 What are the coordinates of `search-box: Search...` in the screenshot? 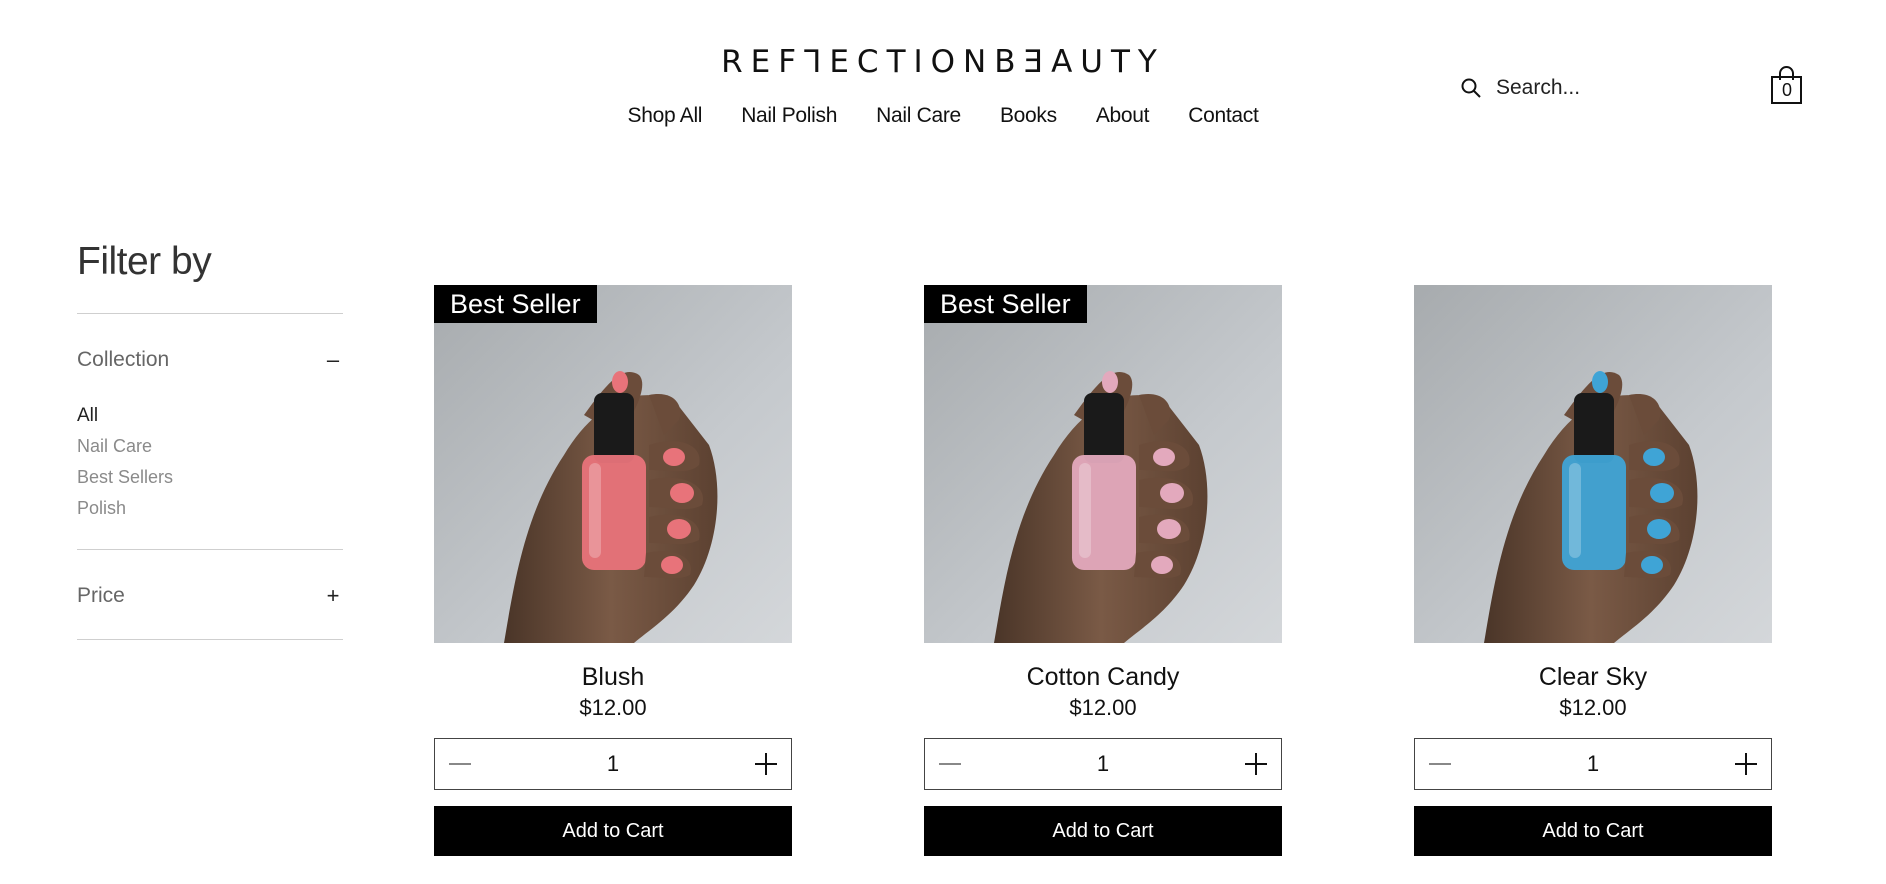 It's located at (1520, 88).